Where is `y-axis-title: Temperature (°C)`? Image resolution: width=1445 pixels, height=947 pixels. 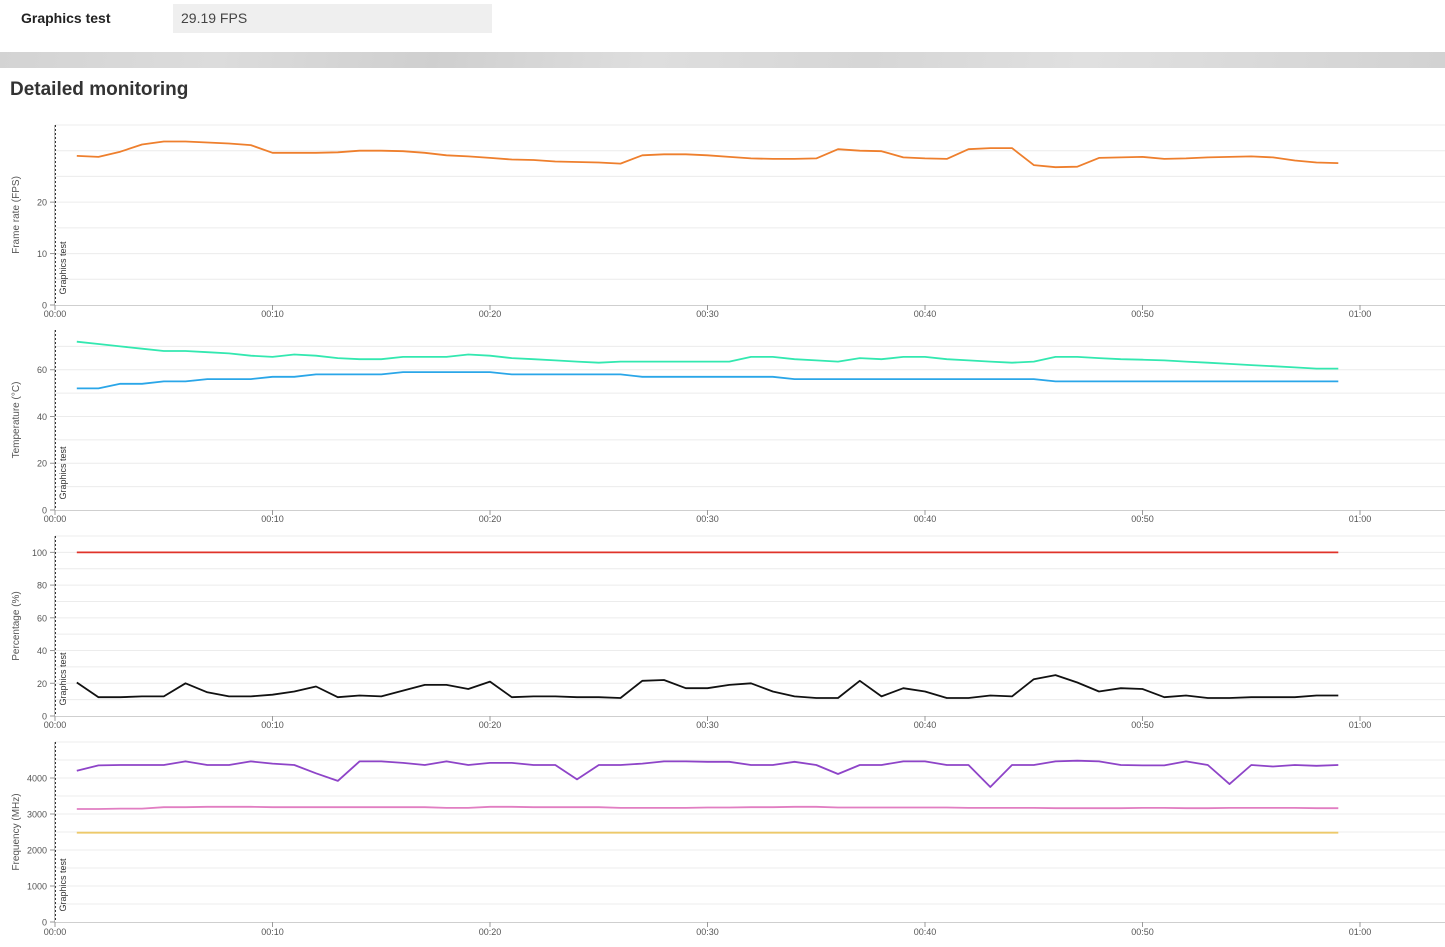 y-axis-title: Temperature (°C) is located at coordinates (16, 420).